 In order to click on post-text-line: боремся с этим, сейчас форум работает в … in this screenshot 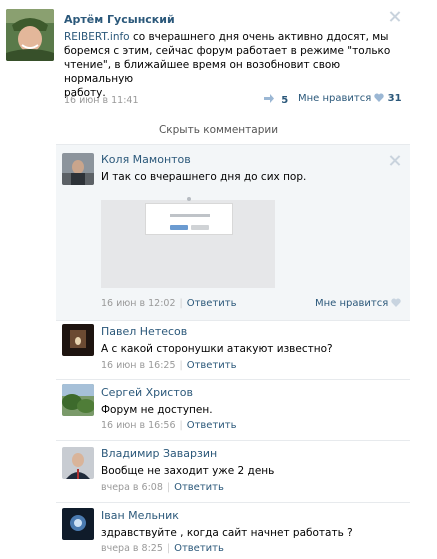, I will do `click(227, 51)`.